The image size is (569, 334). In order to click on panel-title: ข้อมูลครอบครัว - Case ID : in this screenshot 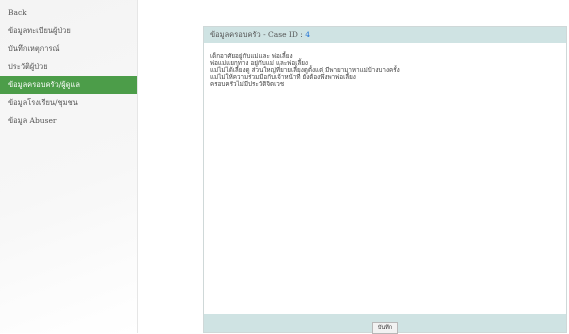, I will do `click(258, 34)`.